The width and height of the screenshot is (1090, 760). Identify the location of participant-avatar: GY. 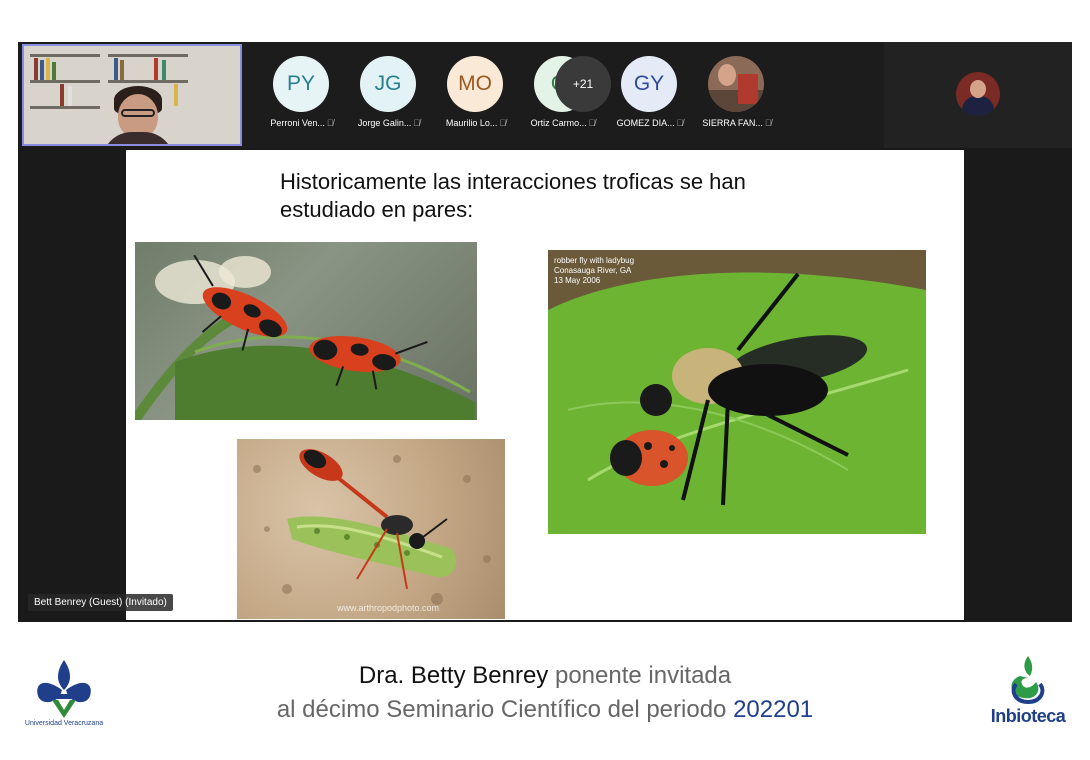
(649, 84).